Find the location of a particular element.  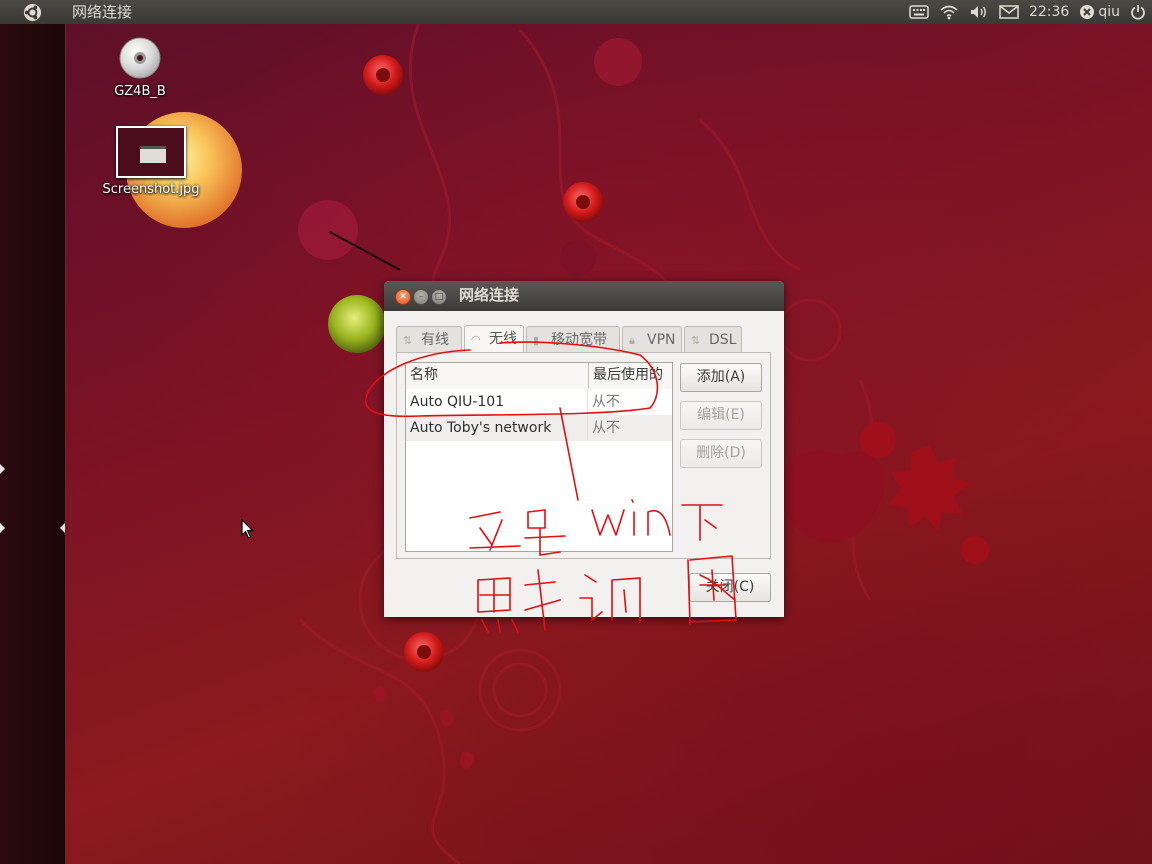

wireless-icon: ◠ is located at coordinates (476, 339).